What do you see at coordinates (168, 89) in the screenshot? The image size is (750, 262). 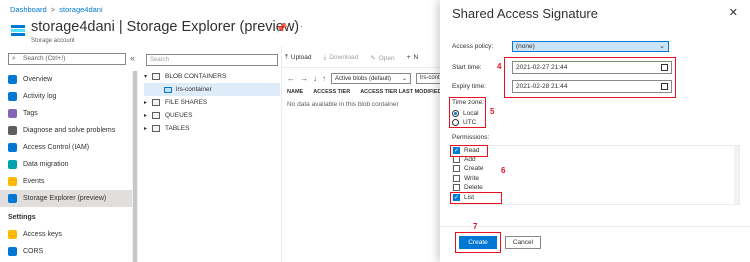 I see `container-icon` at bounding box center [168, 89].